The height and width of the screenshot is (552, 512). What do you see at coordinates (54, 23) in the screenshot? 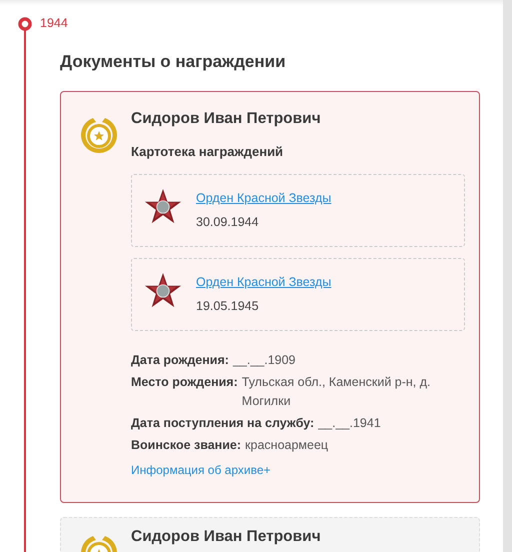
I see `timeline-year: 1944` at bounding box center [54, 23].